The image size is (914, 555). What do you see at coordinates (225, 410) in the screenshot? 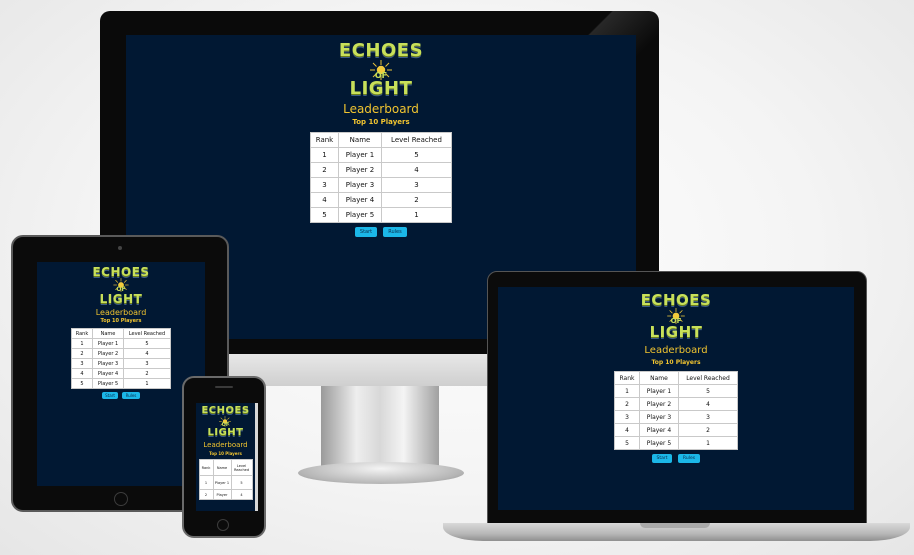
I see `logo-word-echoes: ECHOES` at bounding box center [225, 410].